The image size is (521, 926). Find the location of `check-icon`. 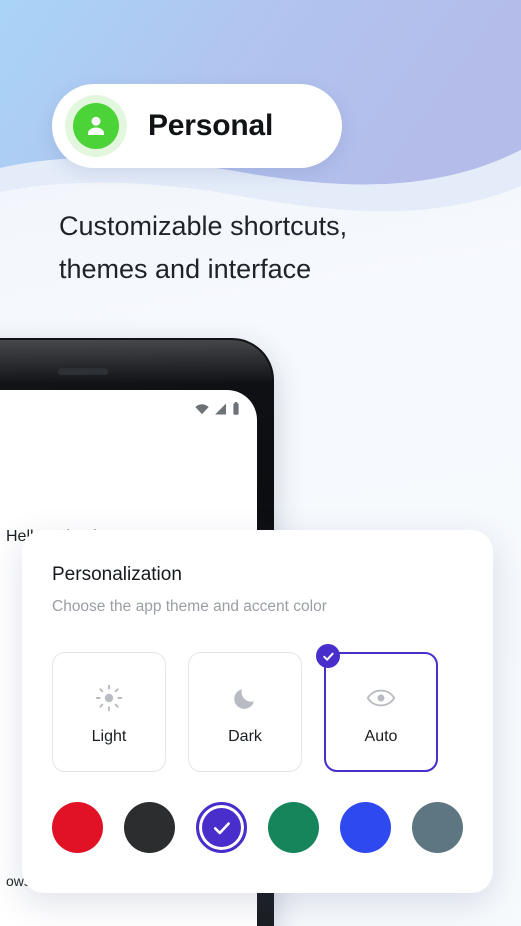

check-icon is located at coordinates (328, 656).